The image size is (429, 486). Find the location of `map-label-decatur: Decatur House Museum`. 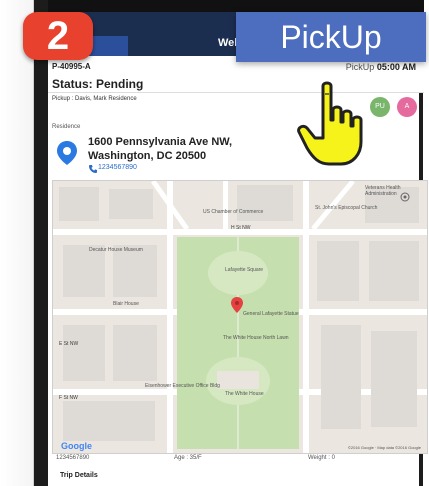

map-label-decatur: Decatur House Museum is located at coordinates (116, 250).